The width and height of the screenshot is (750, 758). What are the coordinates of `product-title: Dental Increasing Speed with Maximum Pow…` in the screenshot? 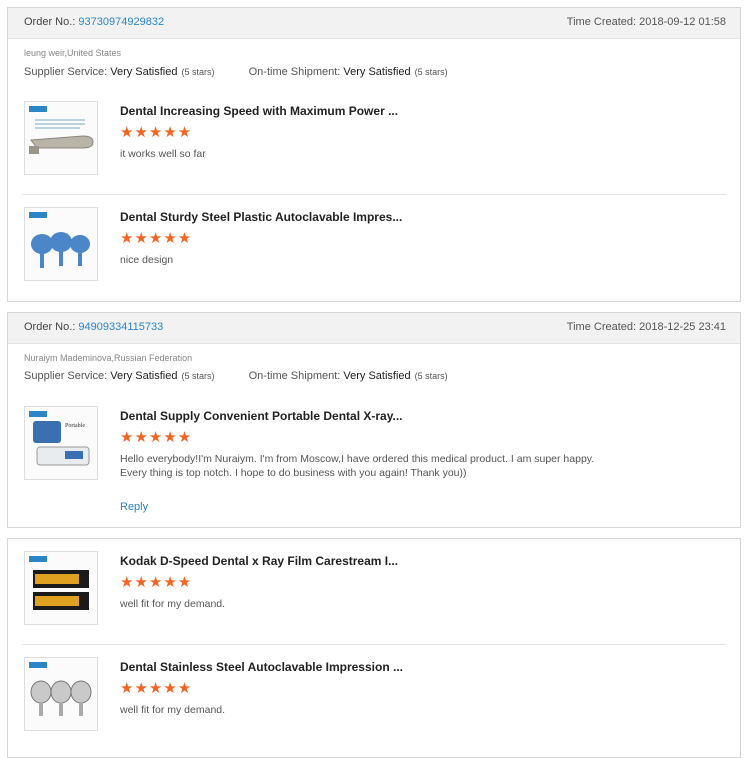 It's located at (259, 111).